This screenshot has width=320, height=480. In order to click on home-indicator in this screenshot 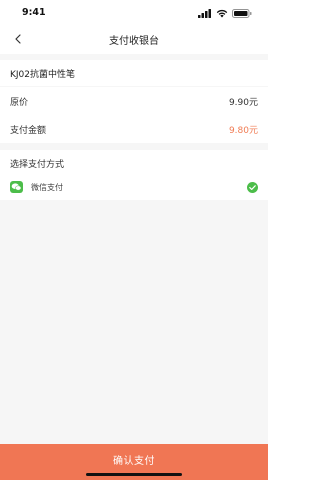, I will do `click(134, 474)`.